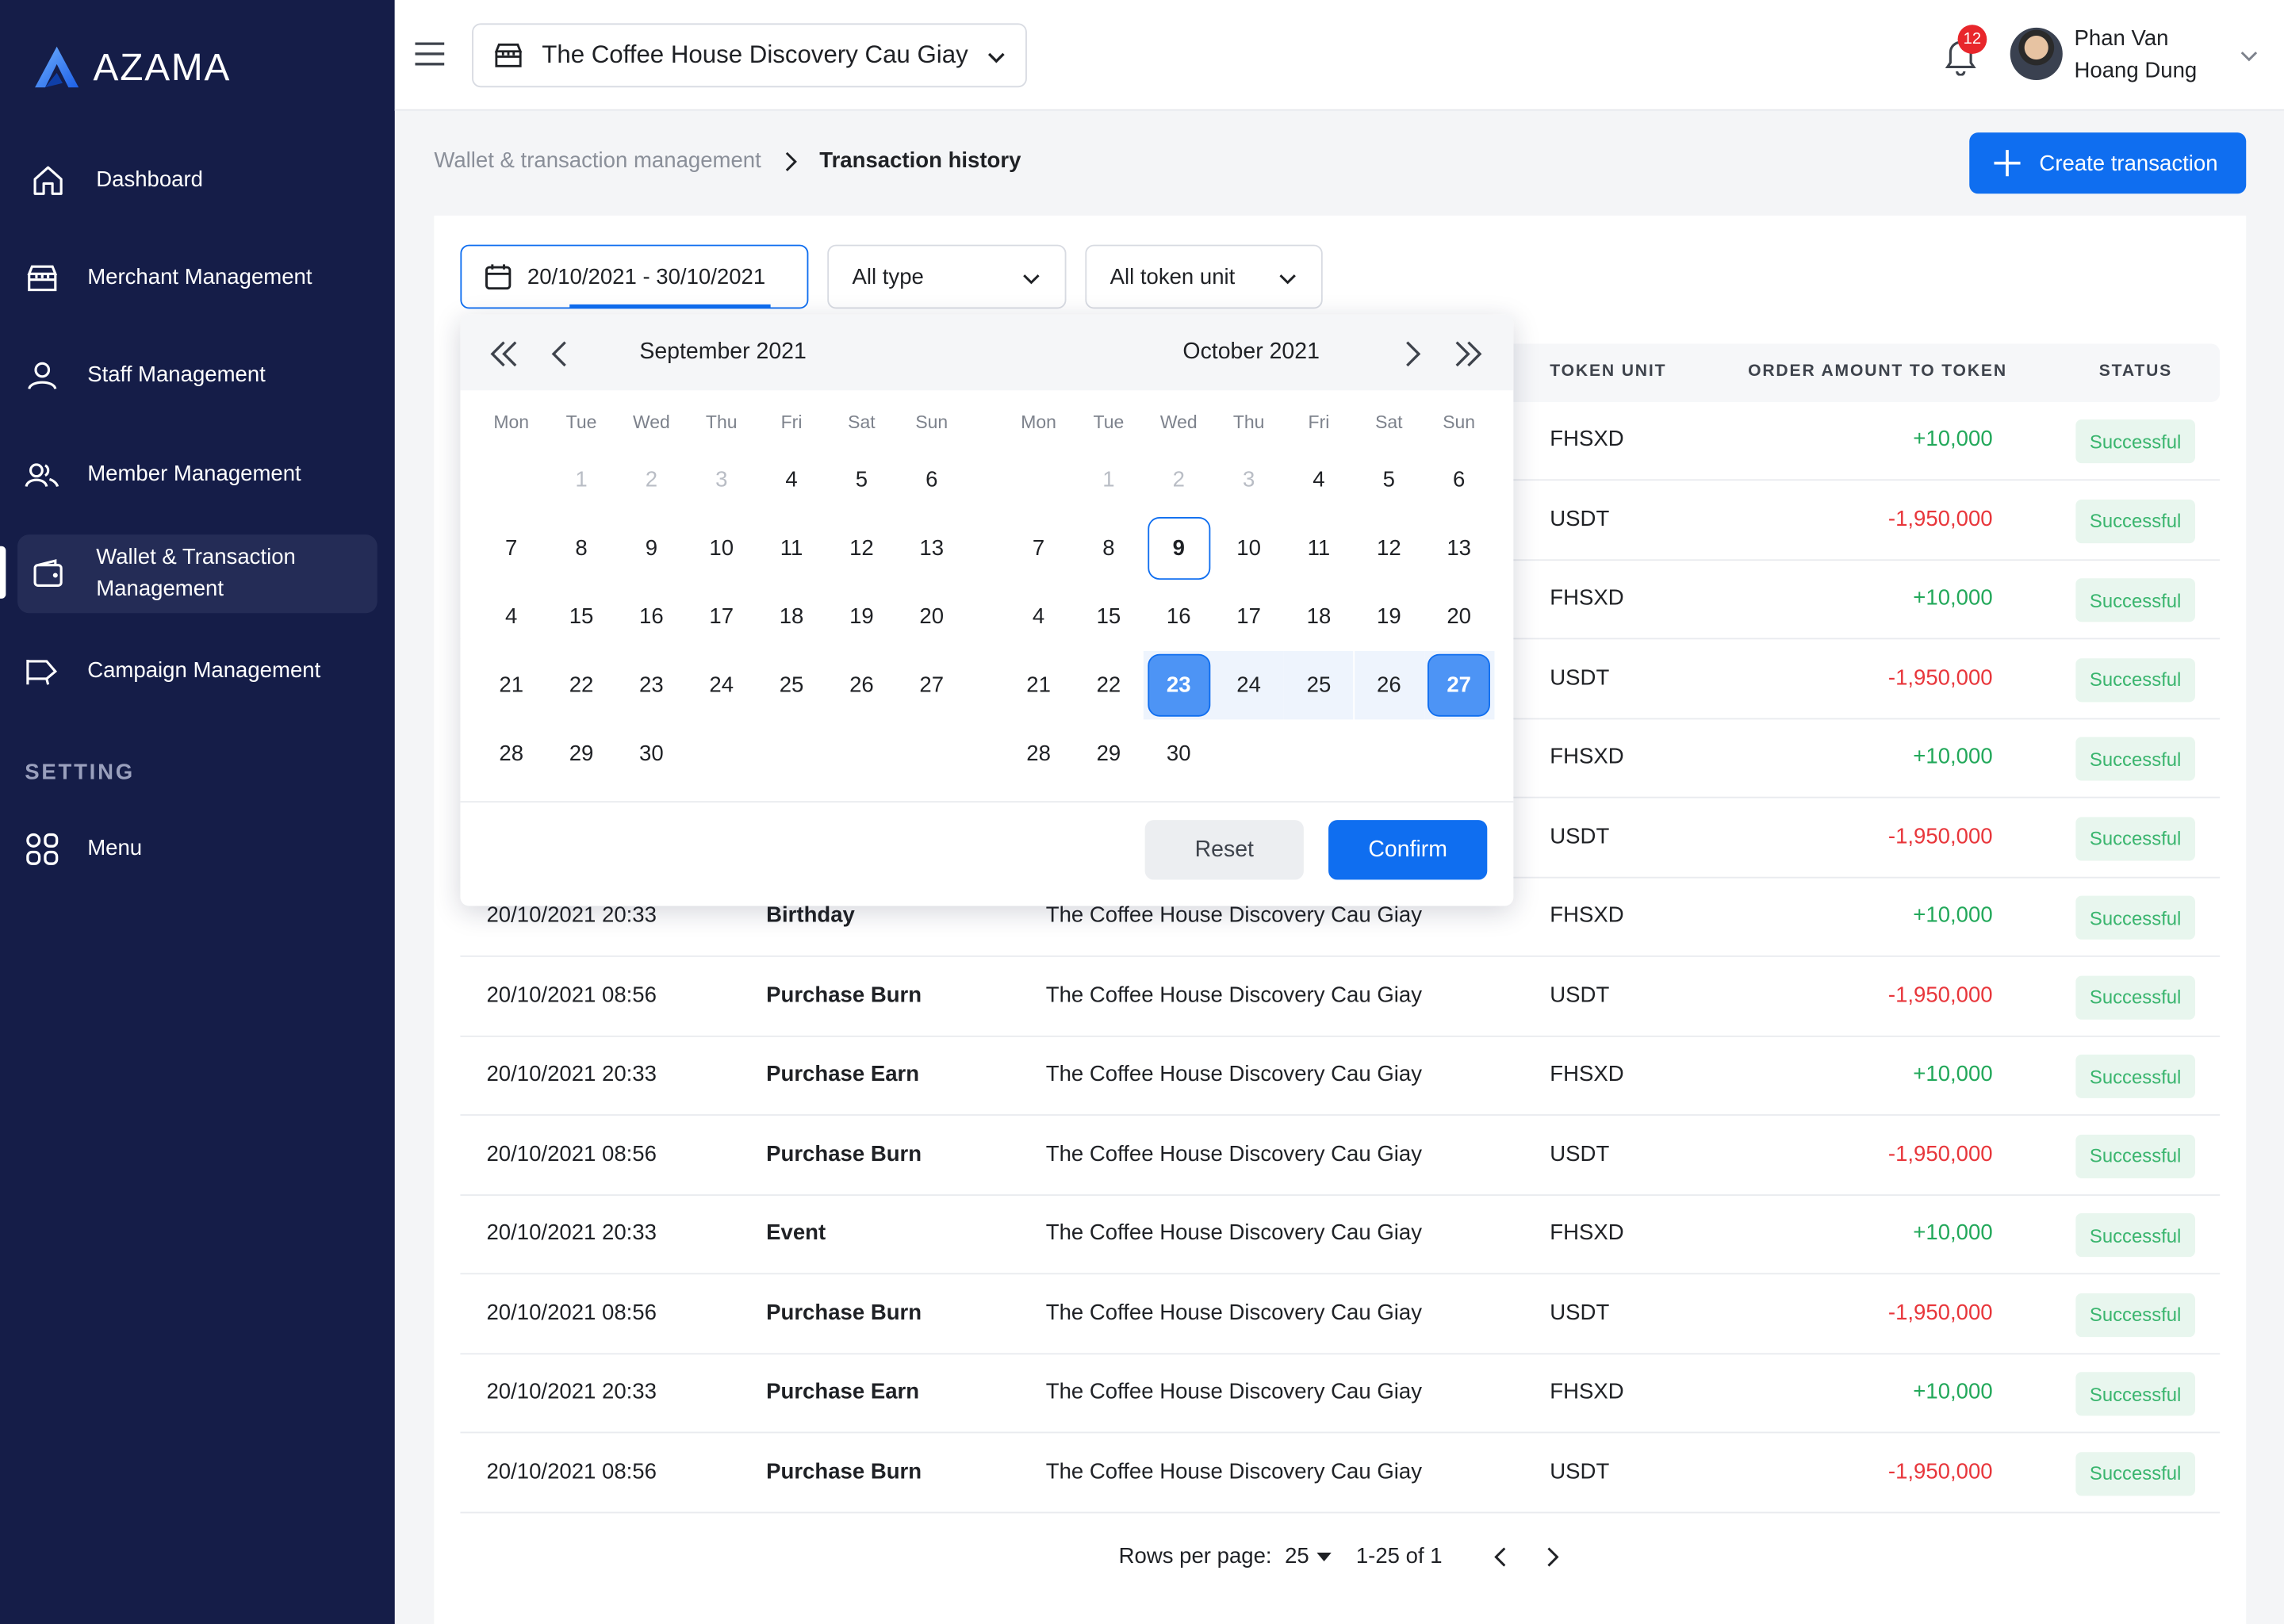  I want to click on type-filter: All type, so click(947, 276).